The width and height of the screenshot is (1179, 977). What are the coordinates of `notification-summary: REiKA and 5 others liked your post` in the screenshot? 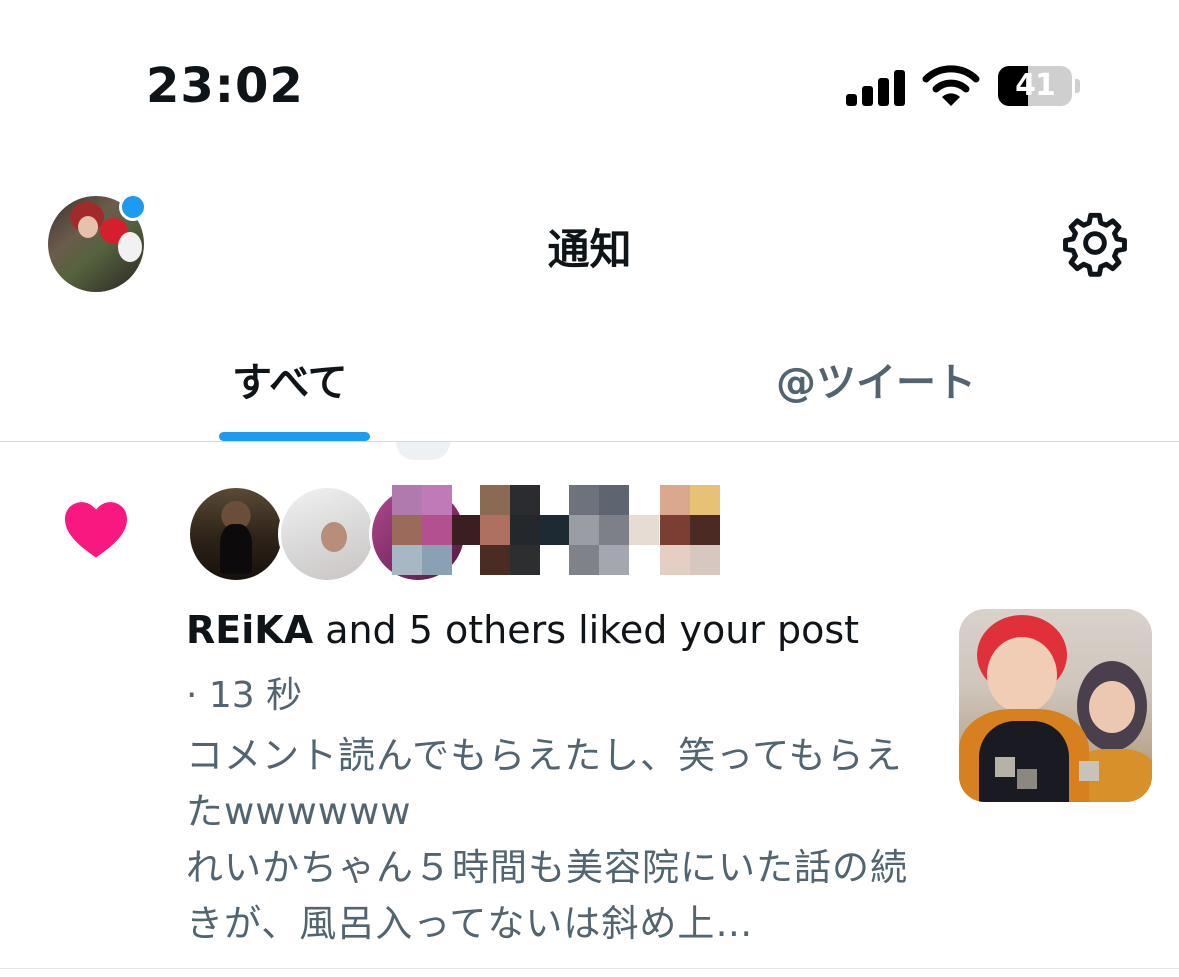 It's located at (551, 630).